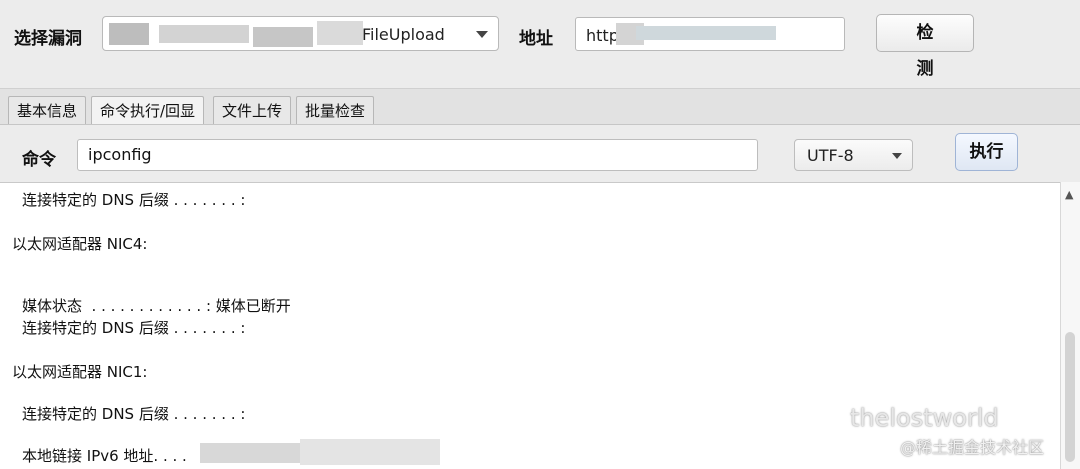 The height and width of the screenshot is (469, 1080). Describe the element at coordinates (48, 39) in the screenshot. I see `vuln-label: 选择漏洞` at that location.